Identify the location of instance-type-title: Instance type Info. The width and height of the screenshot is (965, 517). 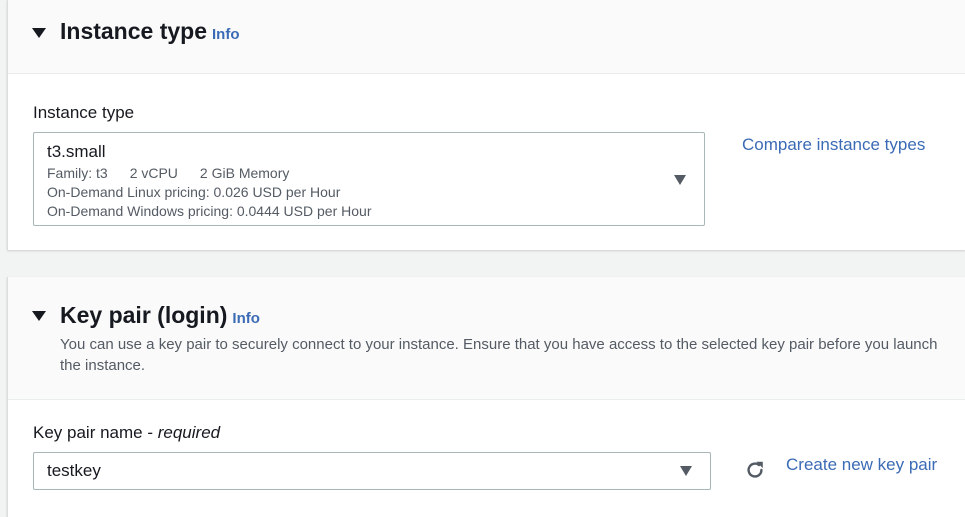
(150, 31).